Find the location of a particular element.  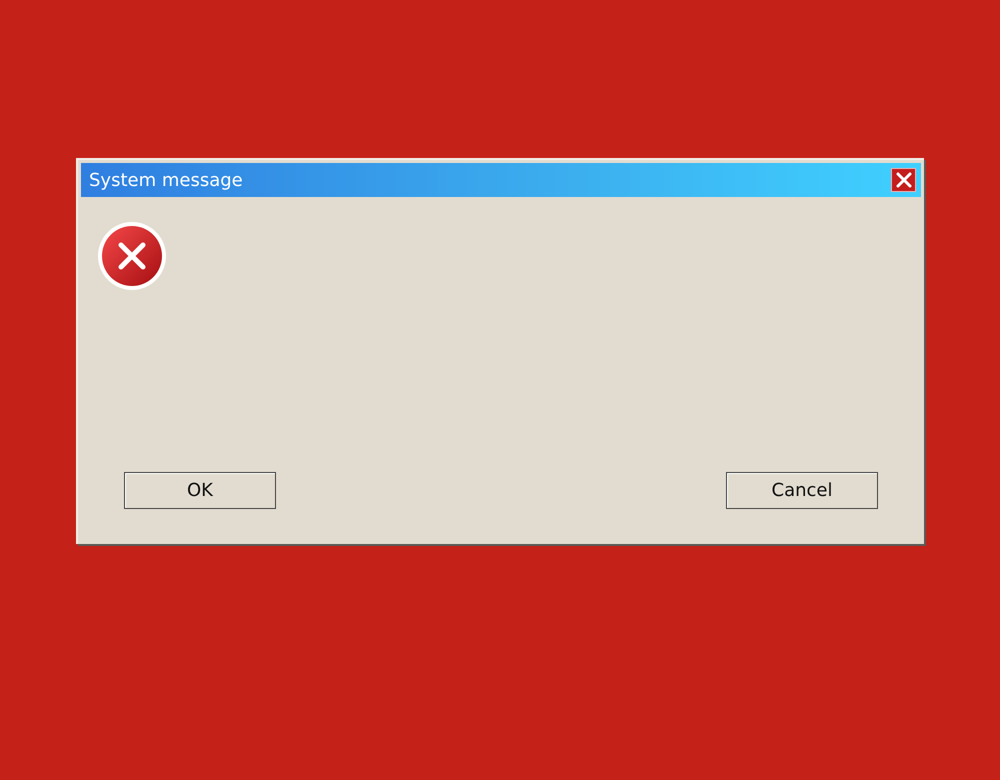

close-icon is located at coordinates (904, 180).